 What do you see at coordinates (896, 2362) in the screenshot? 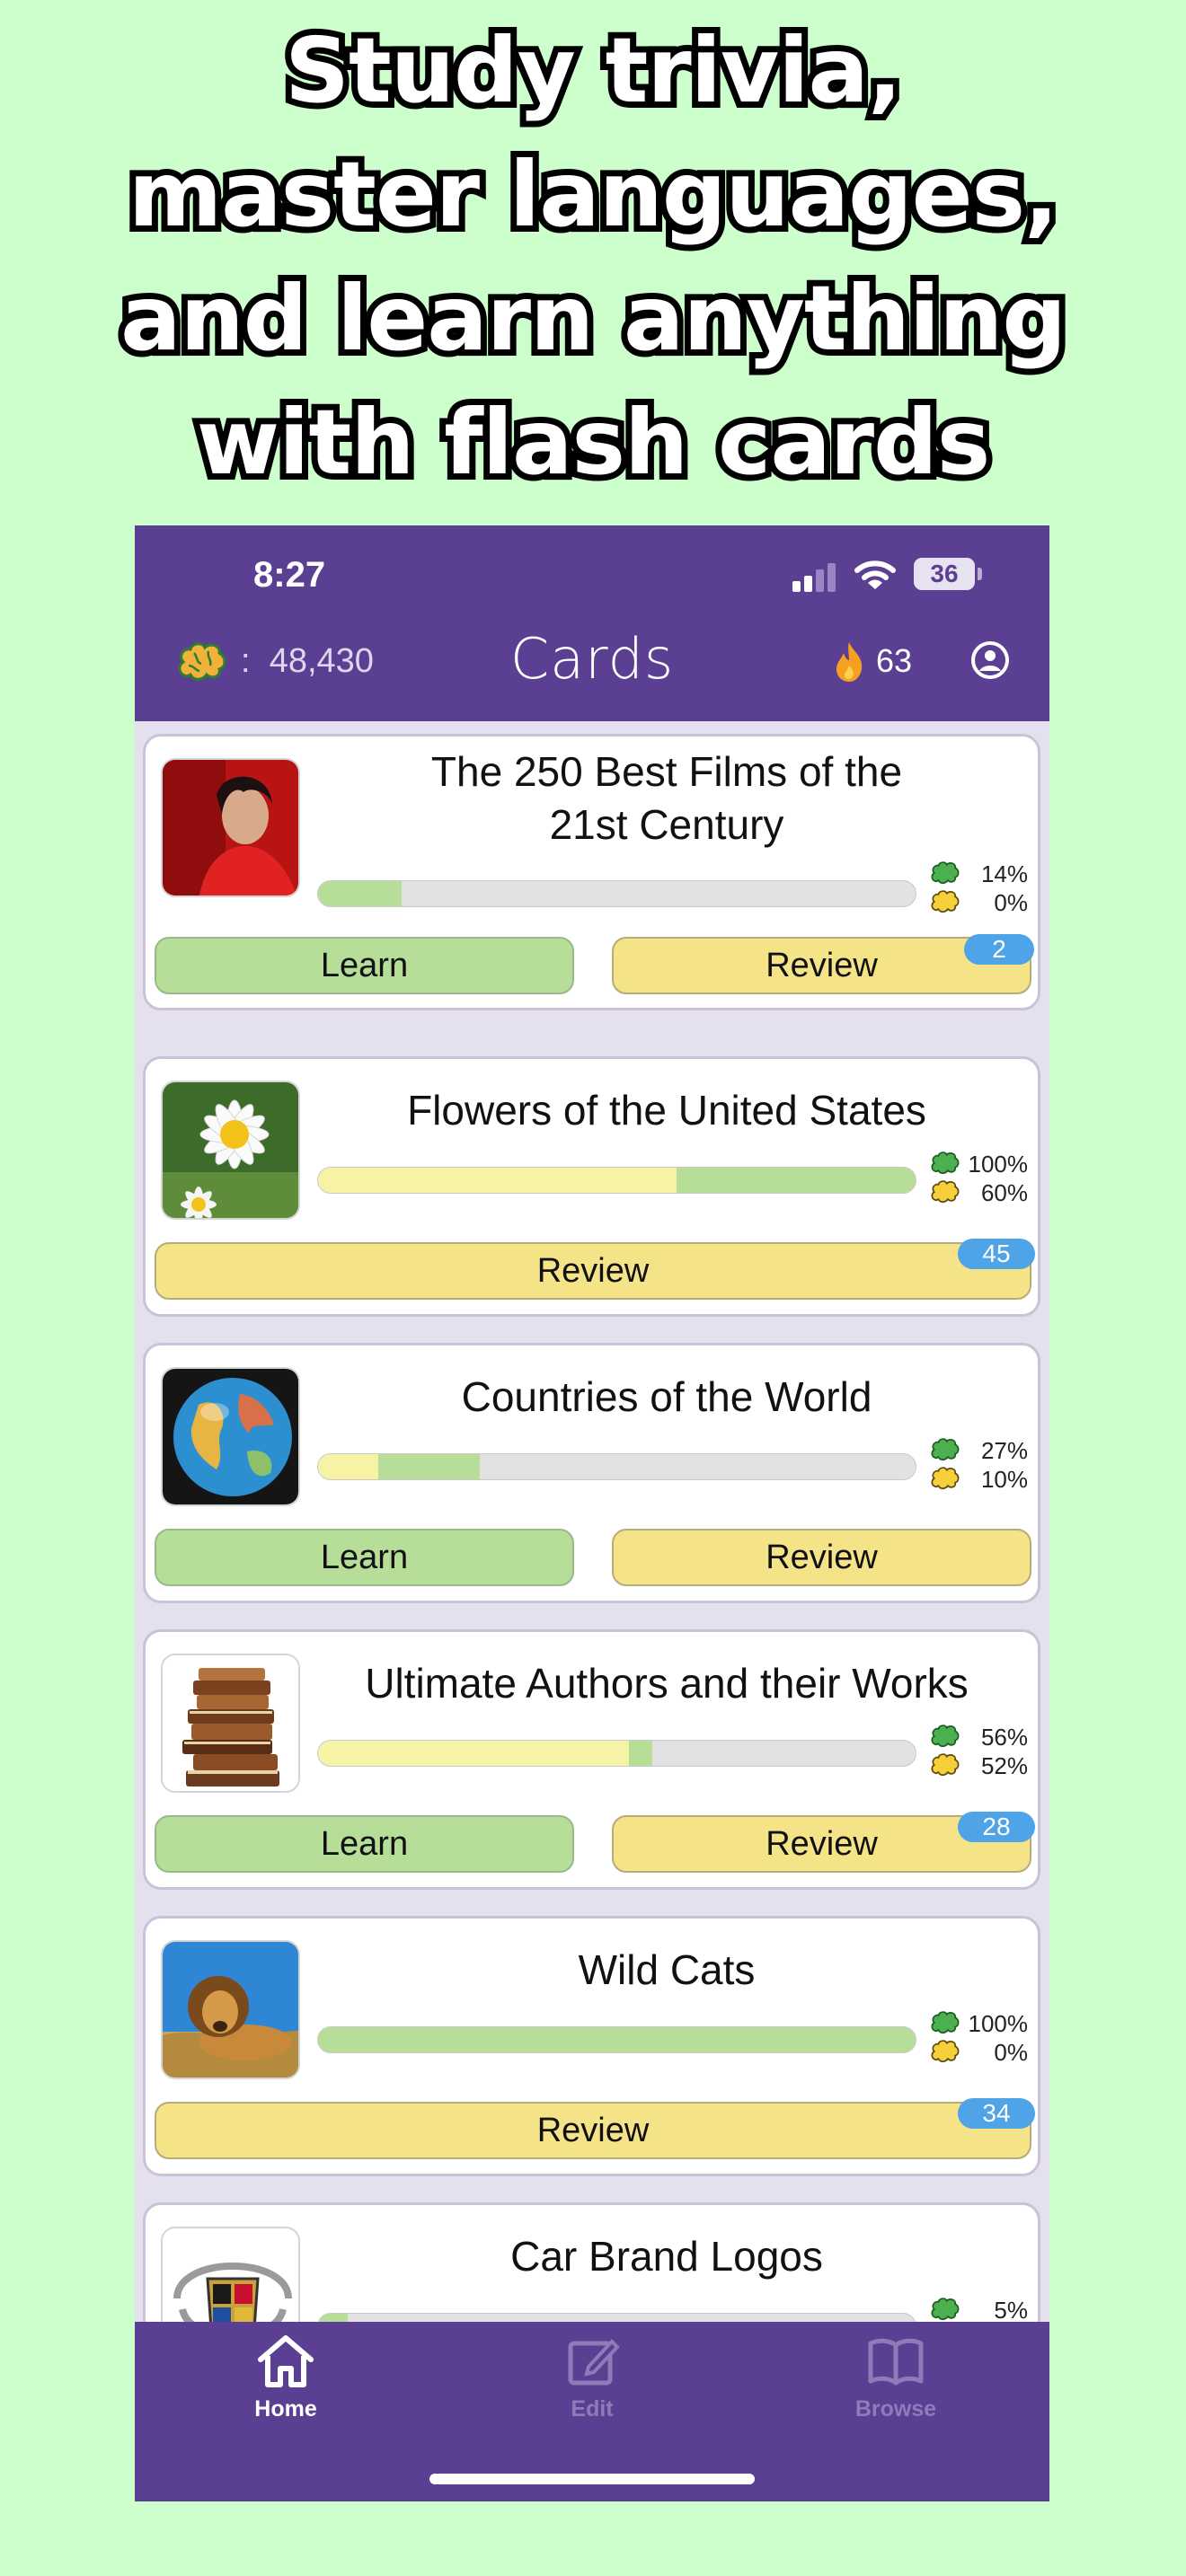
I see `book-icon` at bounding box center [896, 2362].